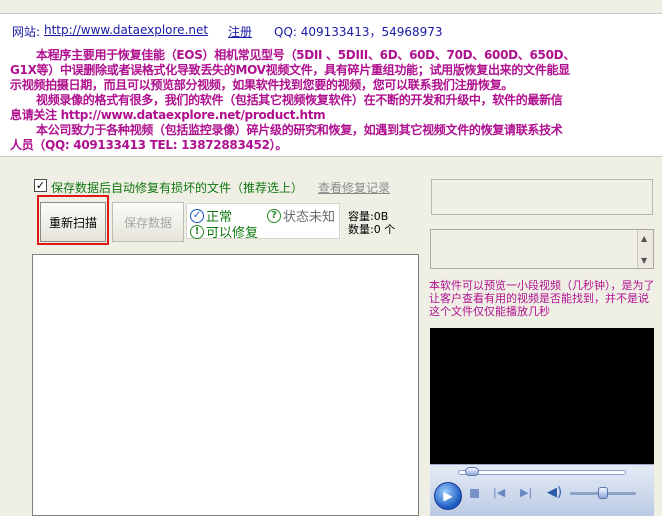  I want to click on check-circle-icon: ✓, so click(197, 215).